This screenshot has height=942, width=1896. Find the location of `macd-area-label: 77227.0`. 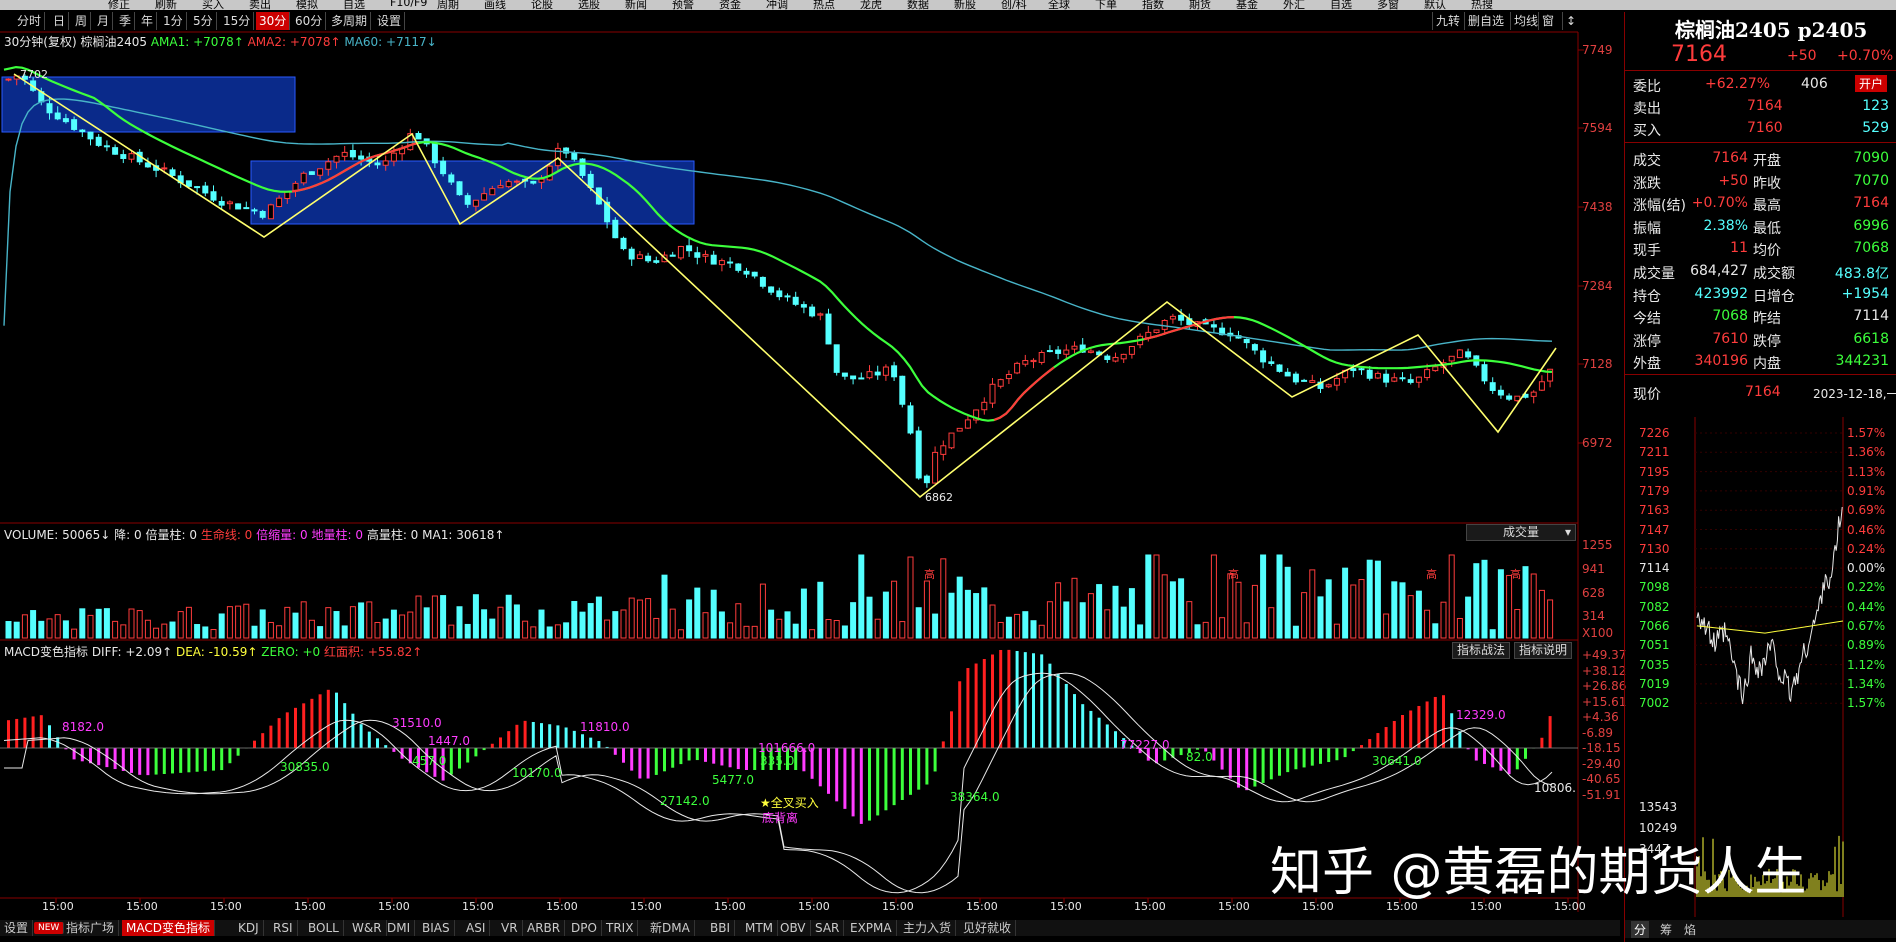

macd-area-label: 77227.0 is located at coordinates (1145, 745).